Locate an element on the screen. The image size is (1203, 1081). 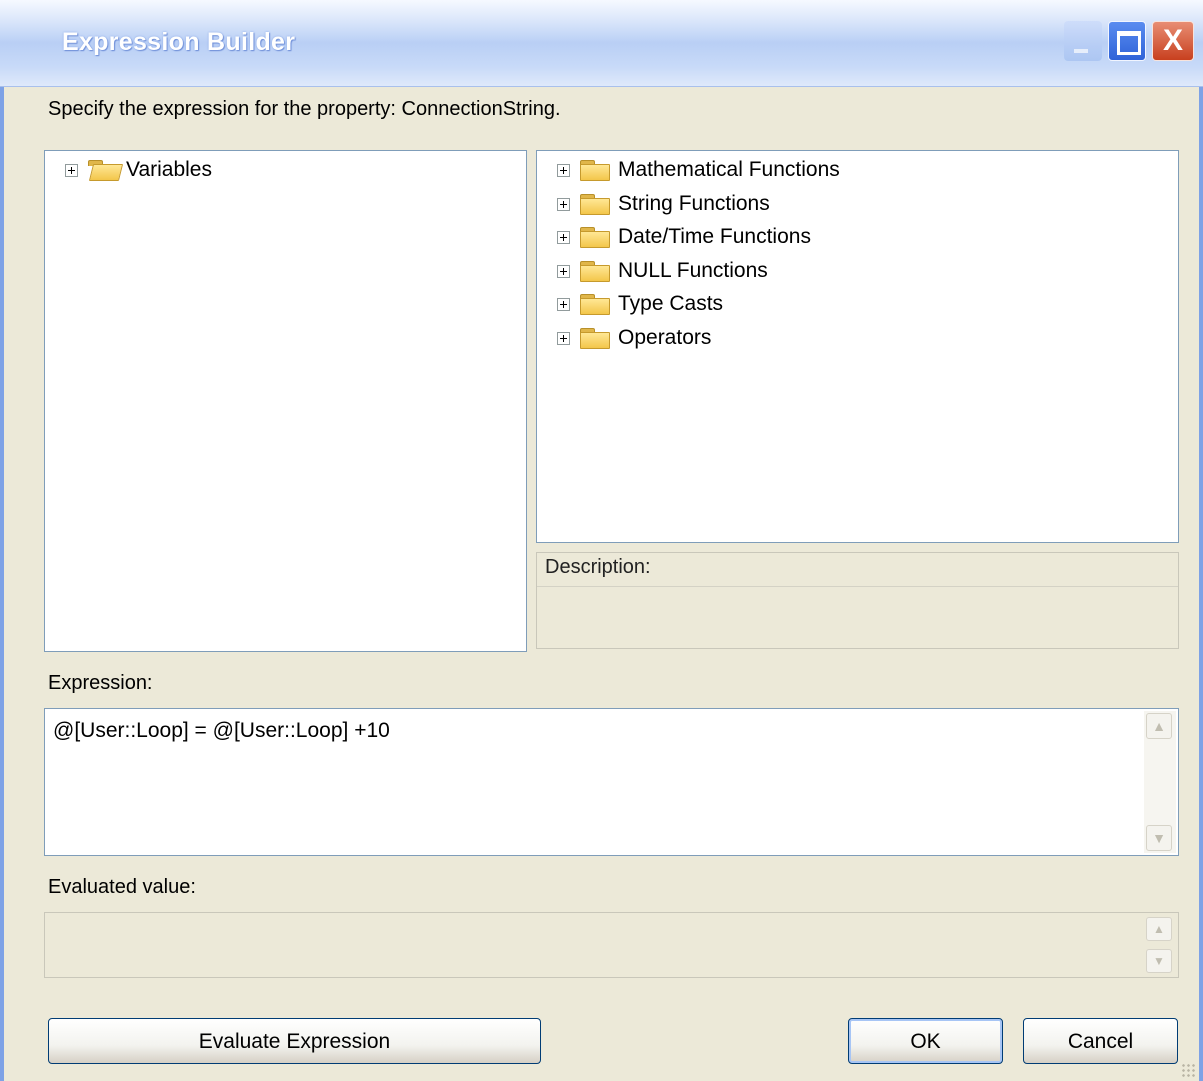
description-panel: Description: is located at coordinates (857, 600).